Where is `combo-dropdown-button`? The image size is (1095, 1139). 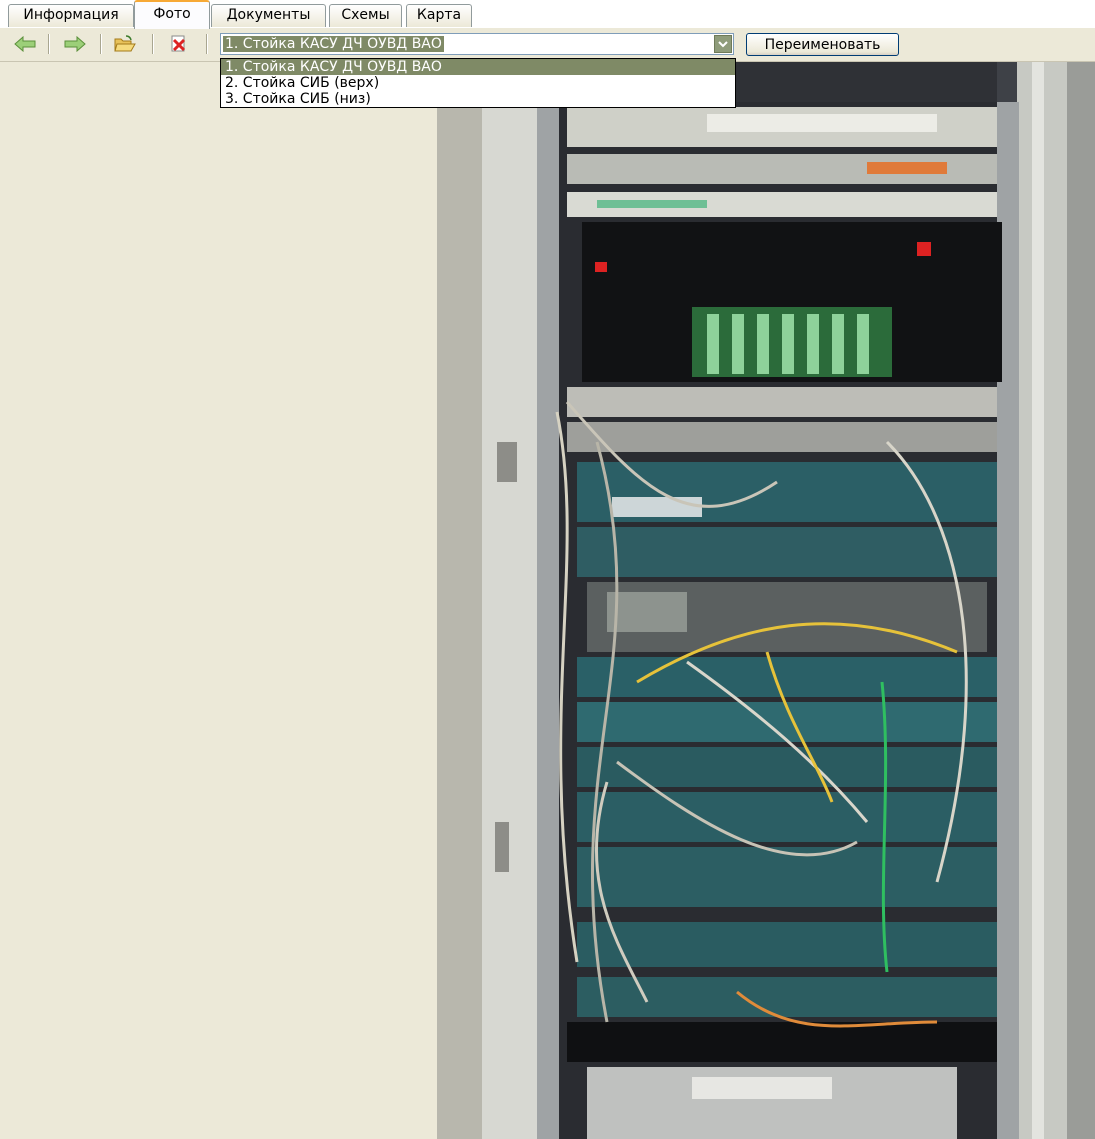 combo-dropdown-button is located at coordinates (723, 44).